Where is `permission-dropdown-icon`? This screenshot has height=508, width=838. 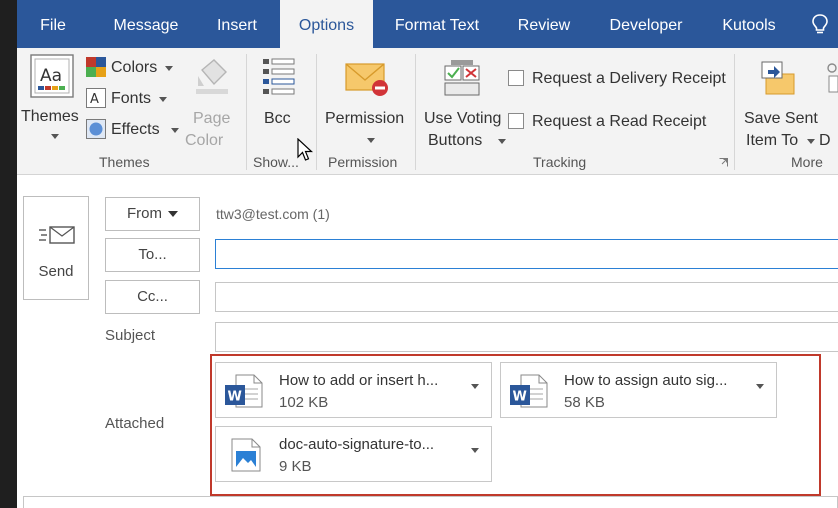 permission-dropdown-icon is located at coordinates (371, 140).